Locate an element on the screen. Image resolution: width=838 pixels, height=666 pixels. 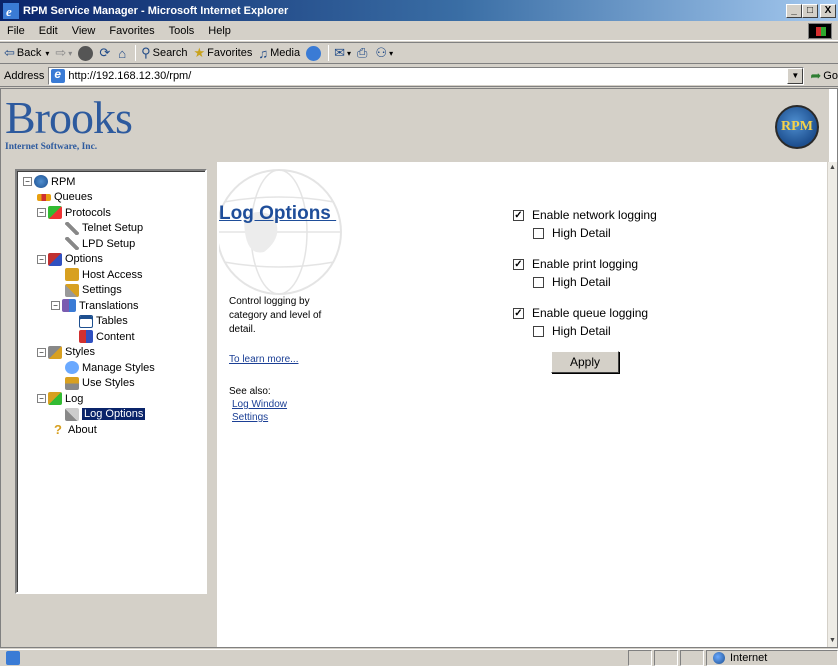
page-header: Brooks Internet Software, Inc. RPM is located at coordinates (415, 125).